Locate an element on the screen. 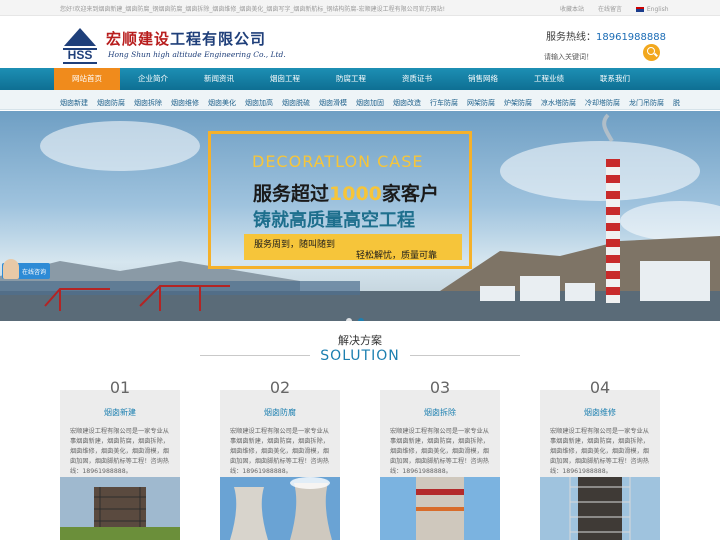 The height and width of the screenshot is (540, 720). online-chat-button: 在线咨询 is located at coordinates (26, 269).